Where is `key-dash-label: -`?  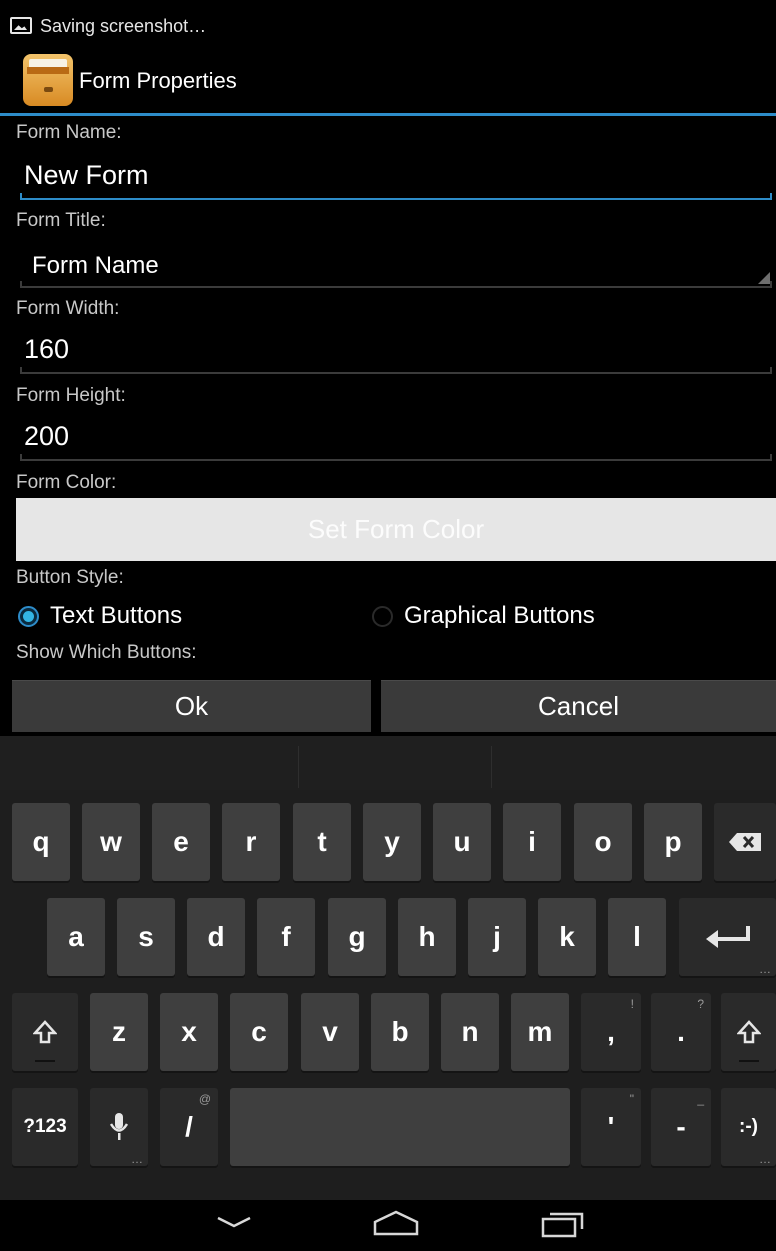
key-dash-label: - is located at coordinates (681, 1126).